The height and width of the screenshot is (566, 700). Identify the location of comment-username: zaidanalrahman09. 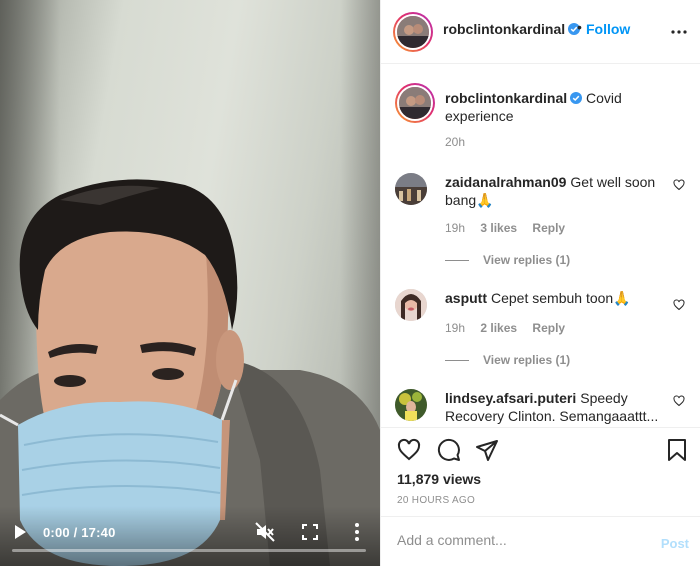
(505, 182).